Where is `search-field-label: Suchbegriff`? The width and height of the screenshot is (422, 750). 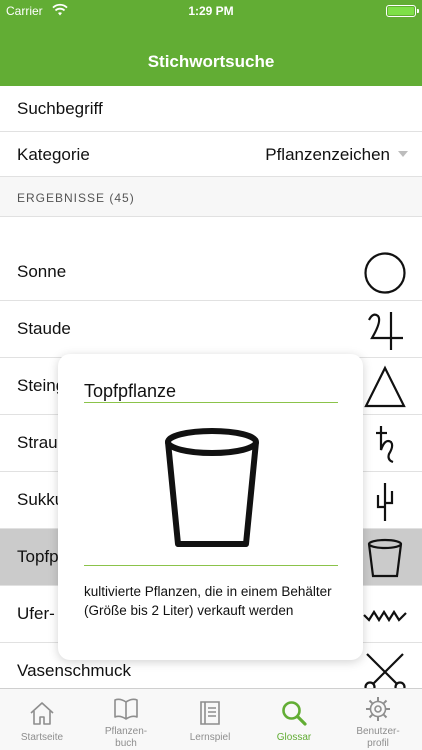
search-field-label: Suchbegriff is located at coordinates (60, 108).